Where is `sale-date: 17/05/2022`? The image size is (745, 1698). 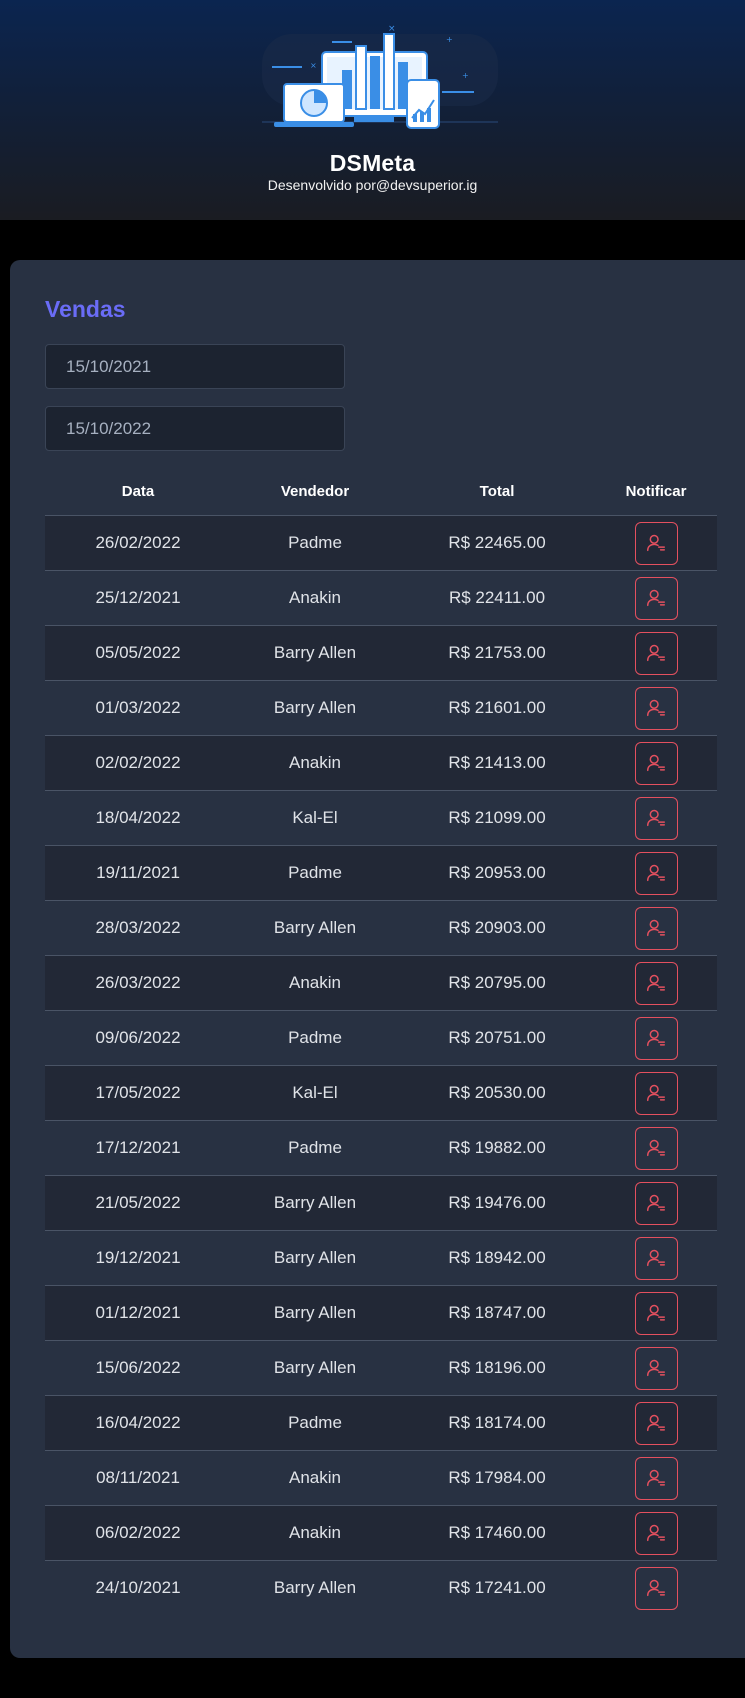 sale-date: 17/05/2022 is located at coordinates (138, 1093).